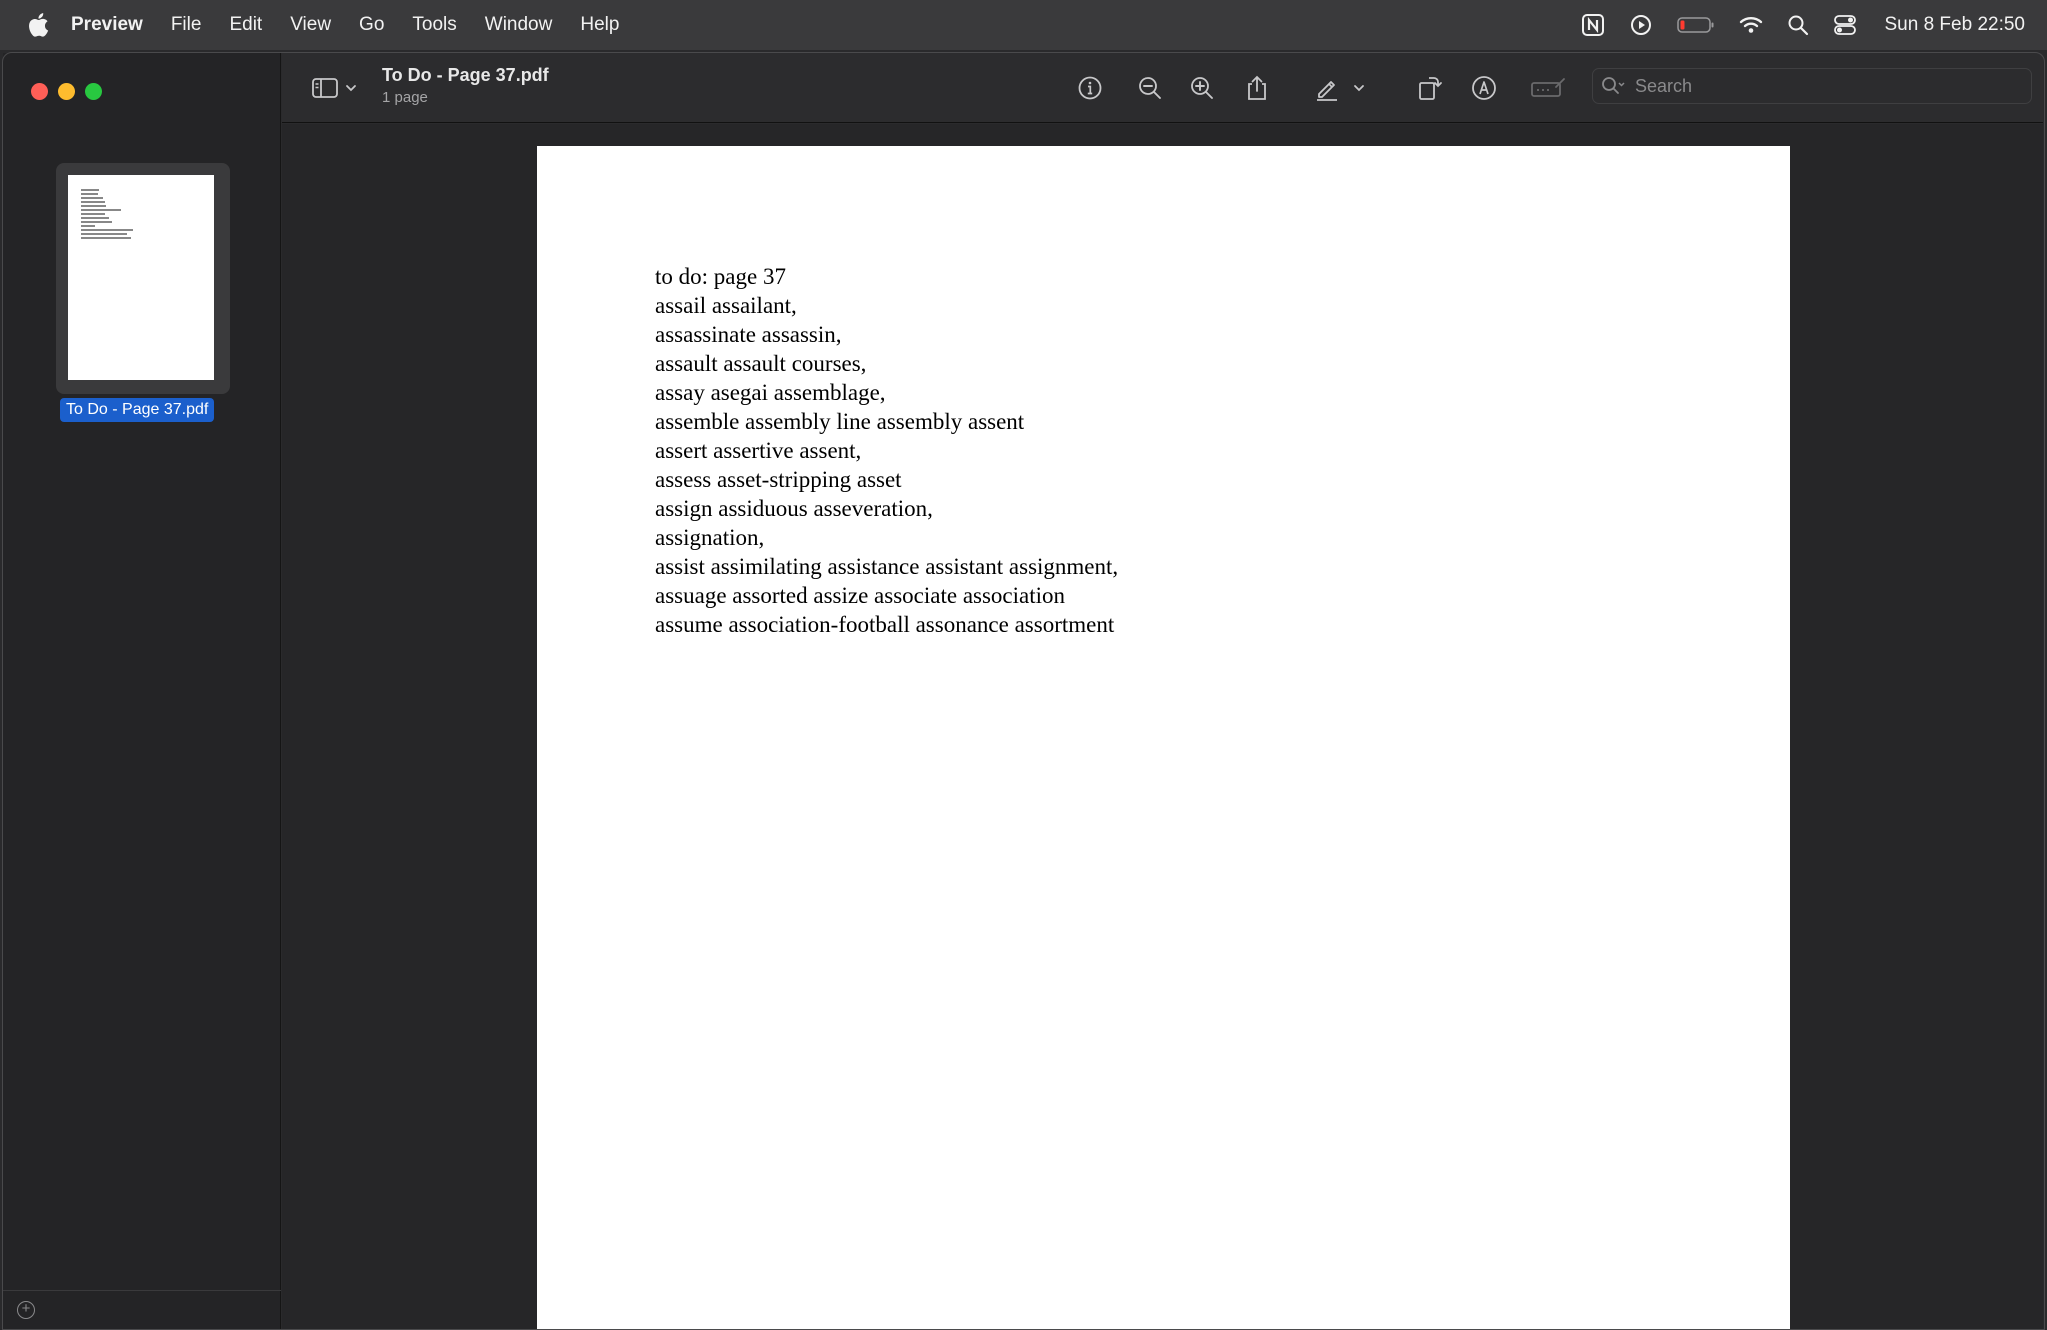 This screenshot has height=1330, width=2047. I want to click on menu-edit: Edit, so click(245, 25).